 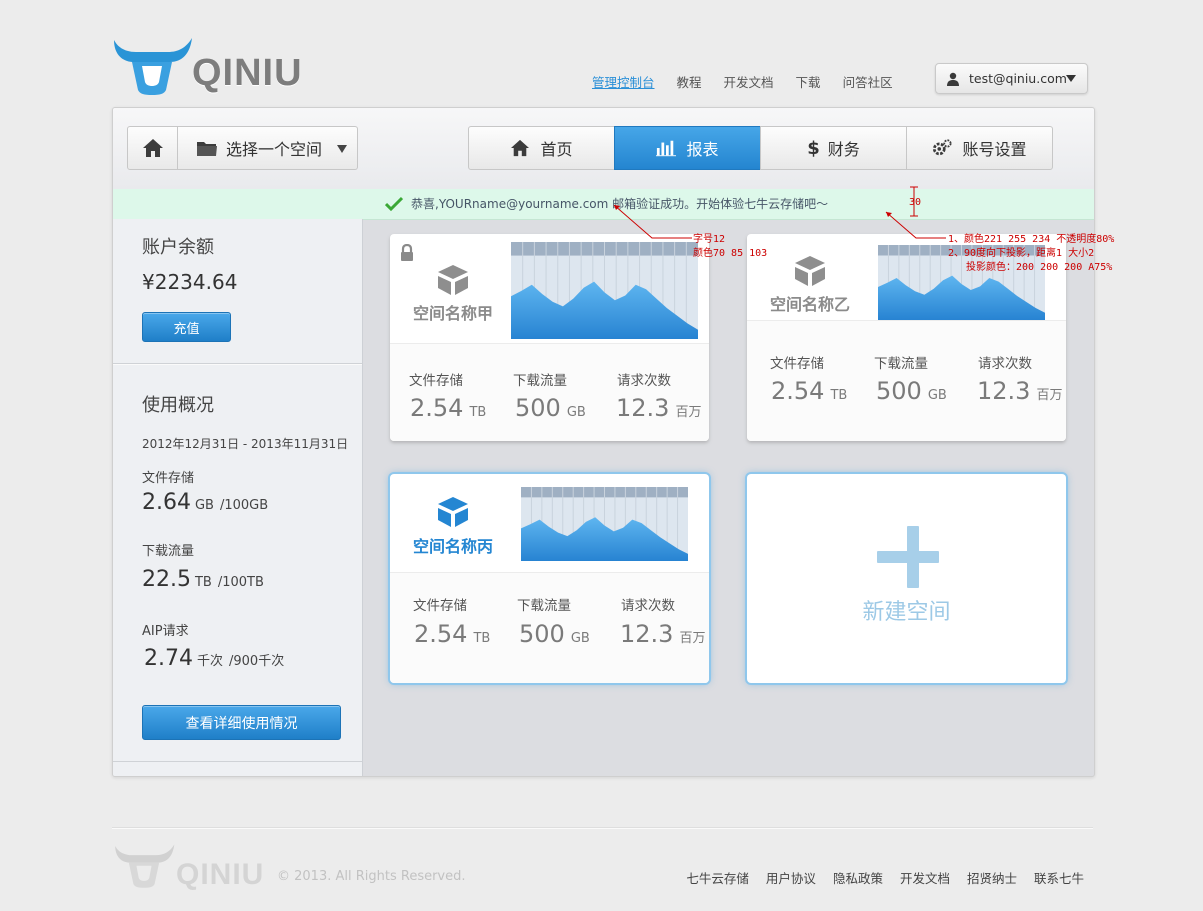 I want to click on dollar-icon: $, so click(x=813, y=148).